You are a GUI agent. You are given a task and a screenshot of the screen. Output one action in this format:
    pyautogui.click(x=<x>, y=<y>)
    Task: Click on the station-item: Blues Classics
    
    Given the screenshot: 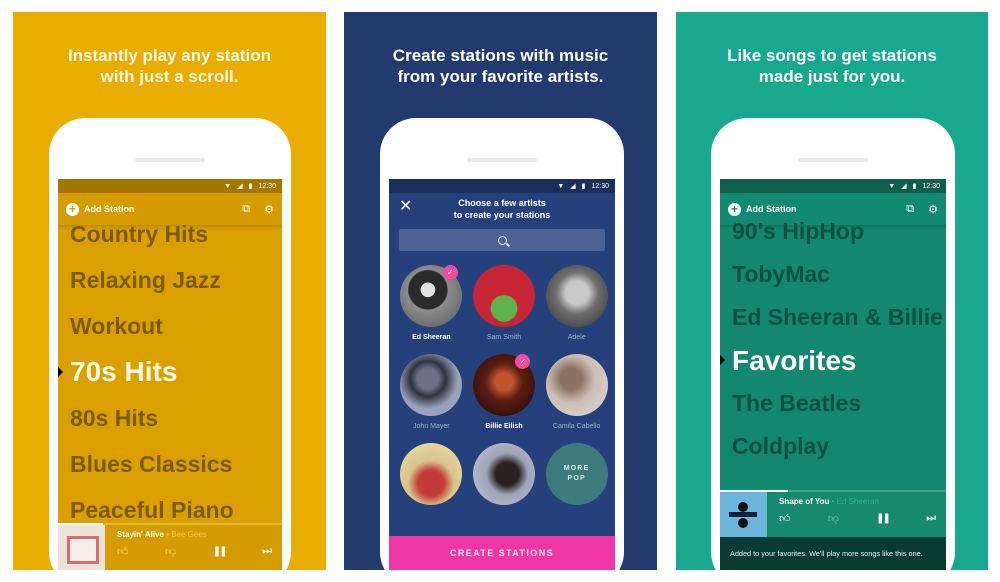 What is the action you would take?
    pyautogui.click(x=176, y=464)
    